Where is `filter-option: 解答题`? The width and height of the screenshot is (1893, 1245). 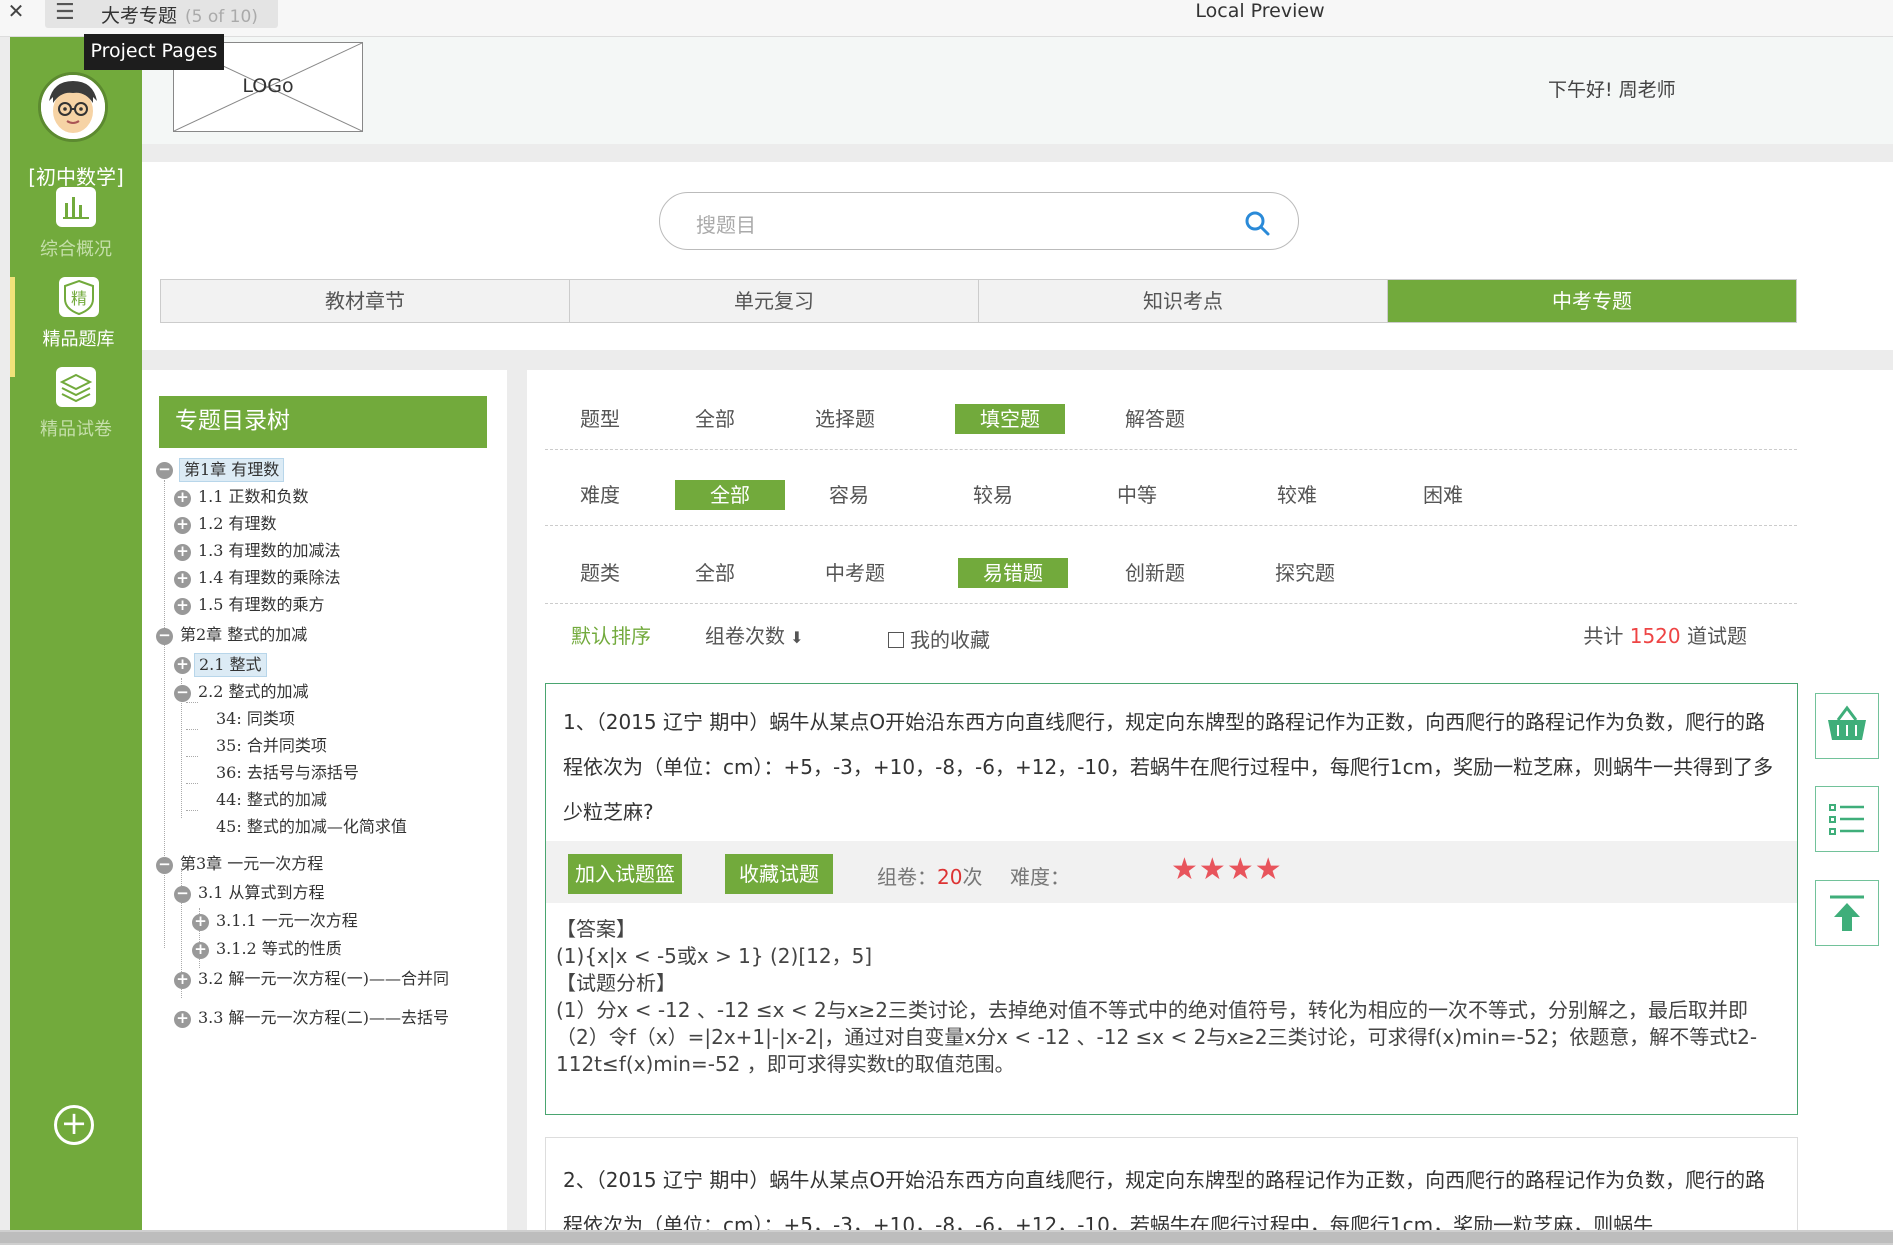 filter-option: 解答题 is located at coordinates (1155, 419).